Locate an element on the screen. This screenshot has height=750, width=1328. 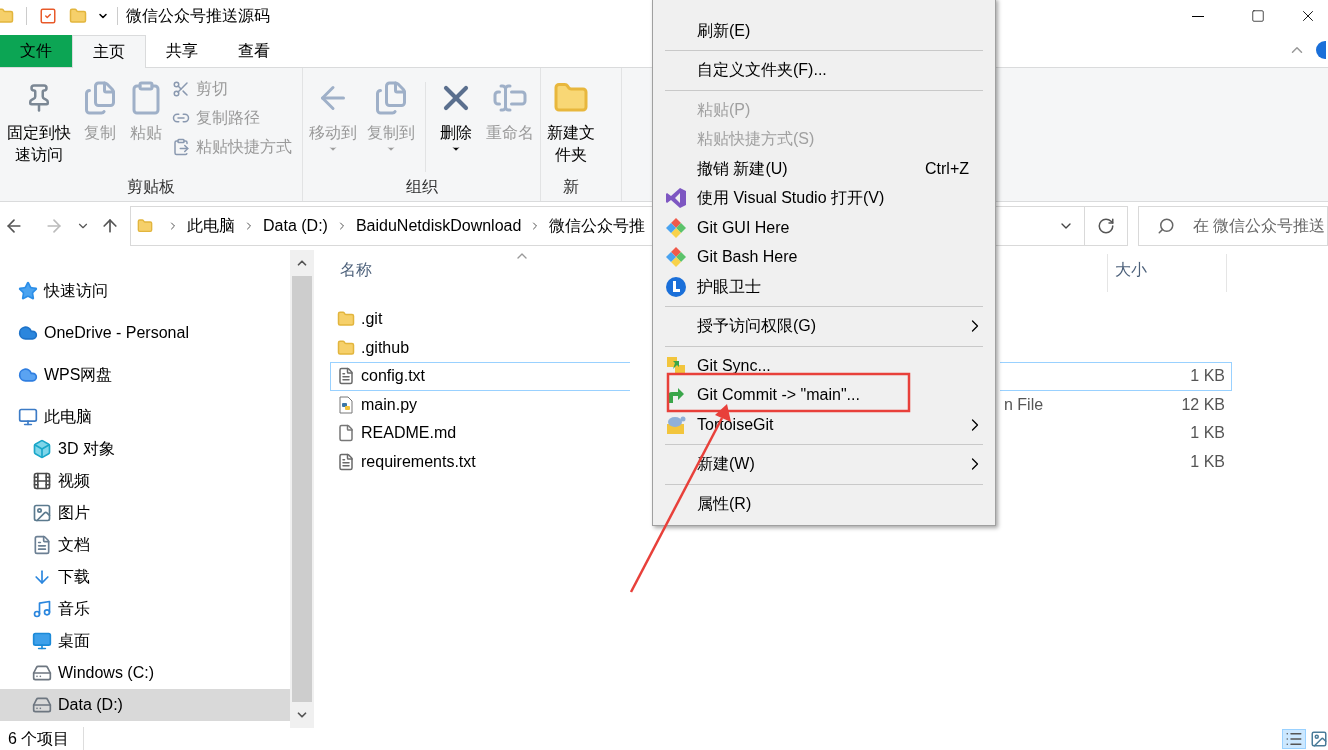
film-icon is located at coordinates (42, 481).